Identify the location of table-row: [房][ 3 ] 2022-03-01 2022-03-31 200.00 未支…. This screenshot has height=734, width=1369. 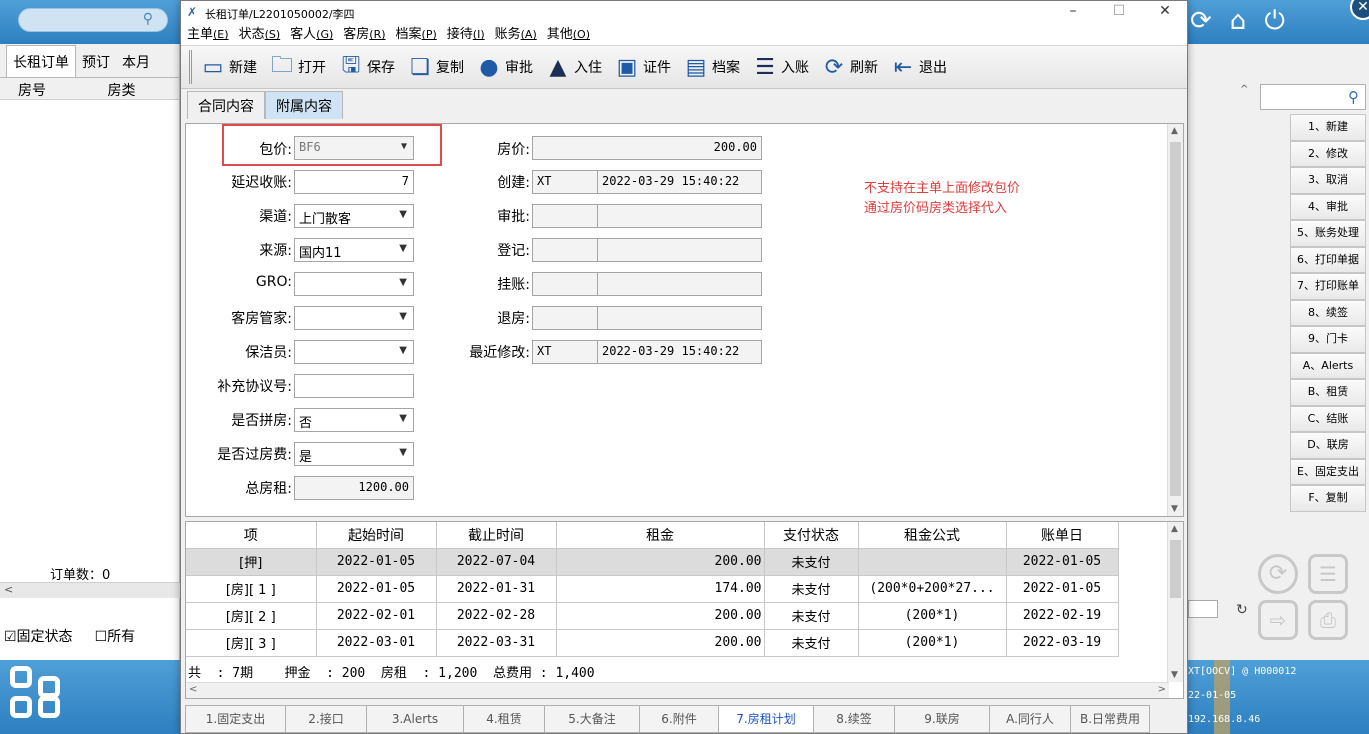
(652, 643).